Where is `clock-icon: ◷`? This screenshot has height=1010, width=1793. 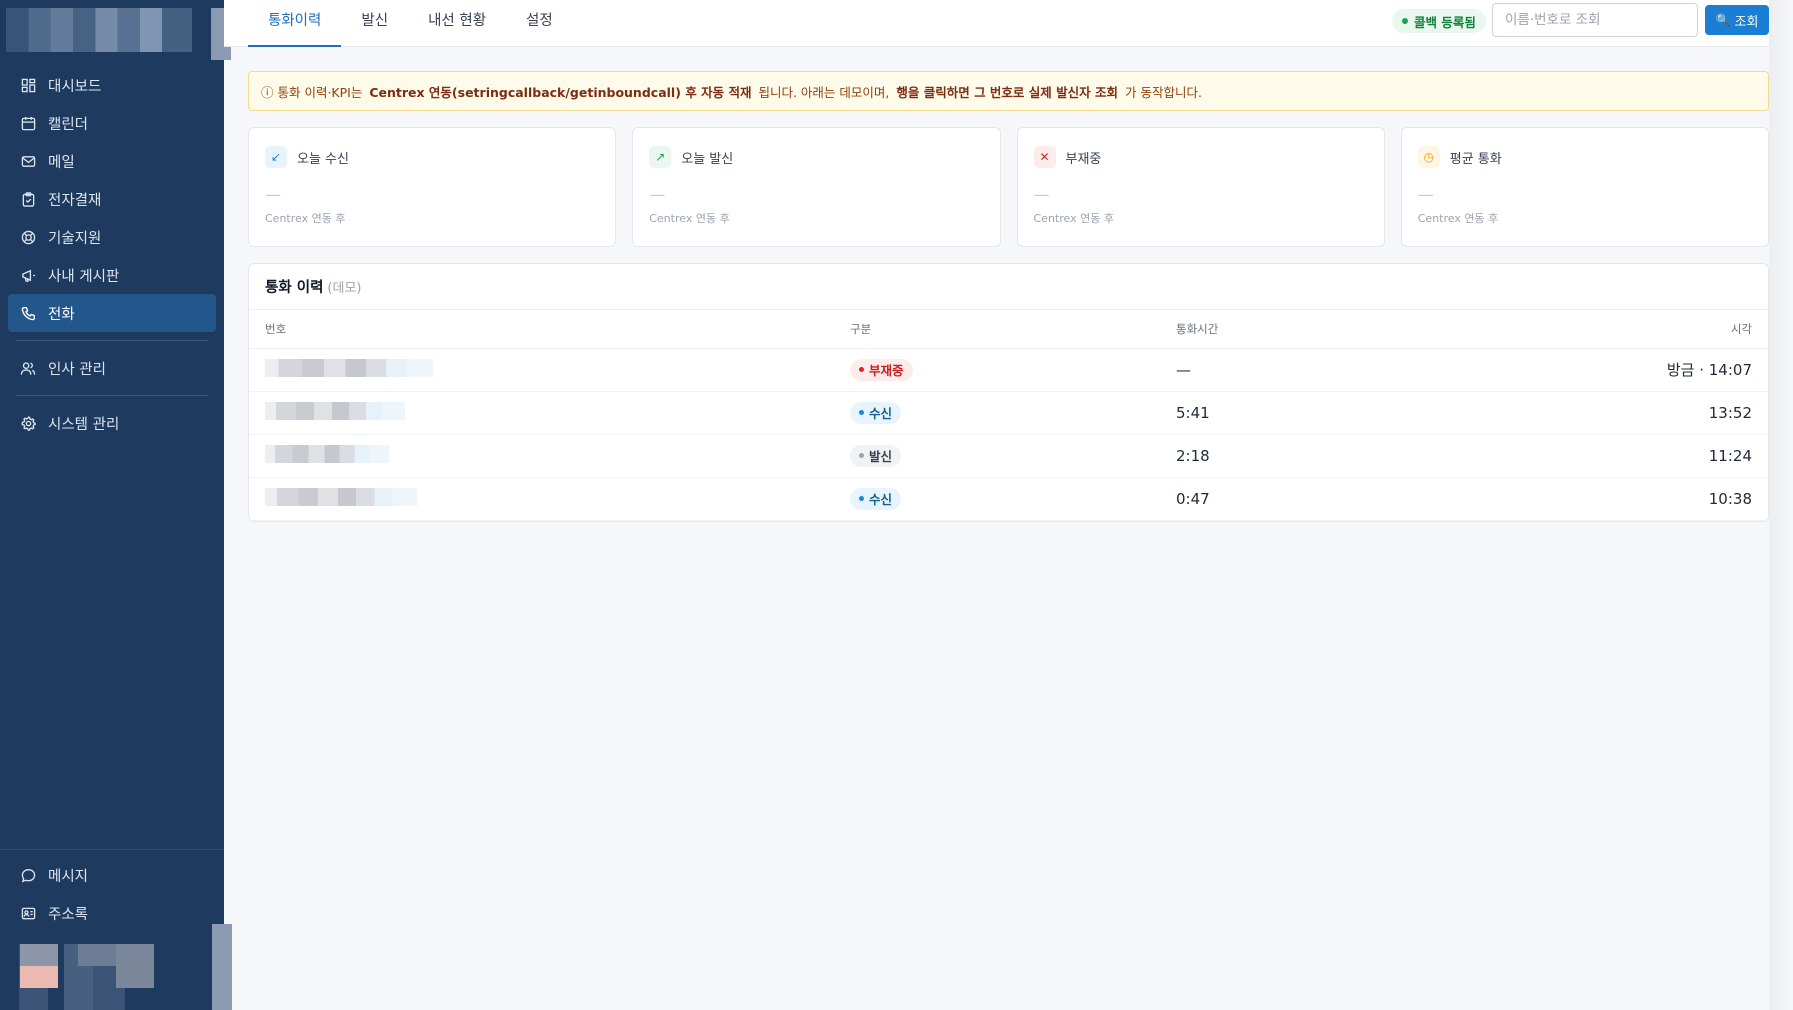
clock-icon: ◷ is located at coordinates (1428, 157).